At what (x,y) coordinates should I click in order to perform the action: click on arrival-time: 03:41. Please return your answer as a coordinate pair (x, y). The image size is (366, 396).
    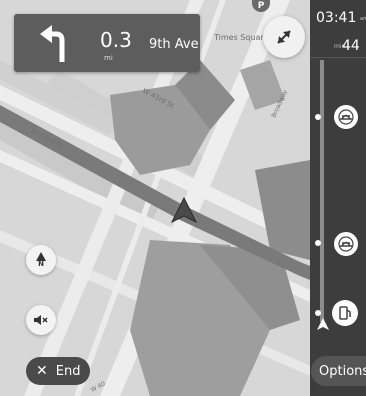
    Looking at the image, I should click on (336, 18).